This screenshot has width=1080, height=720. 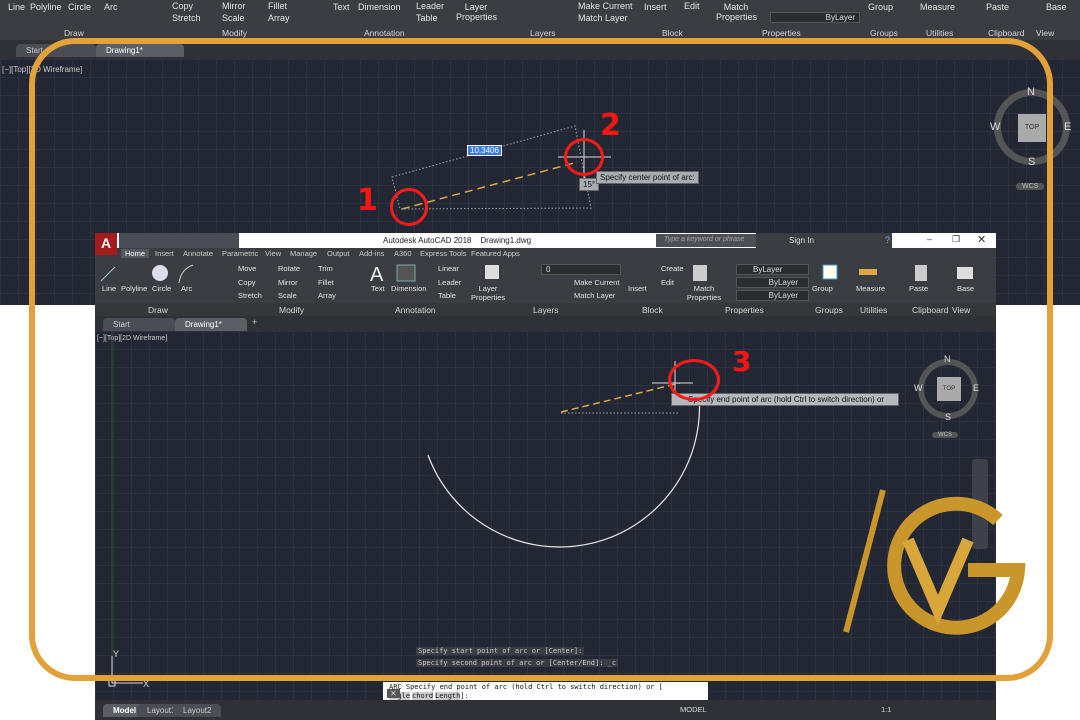 What do you see at coordinates (378, 288) in the screenshot?
I see `text-button: Text` at bounding box center [378, 288].